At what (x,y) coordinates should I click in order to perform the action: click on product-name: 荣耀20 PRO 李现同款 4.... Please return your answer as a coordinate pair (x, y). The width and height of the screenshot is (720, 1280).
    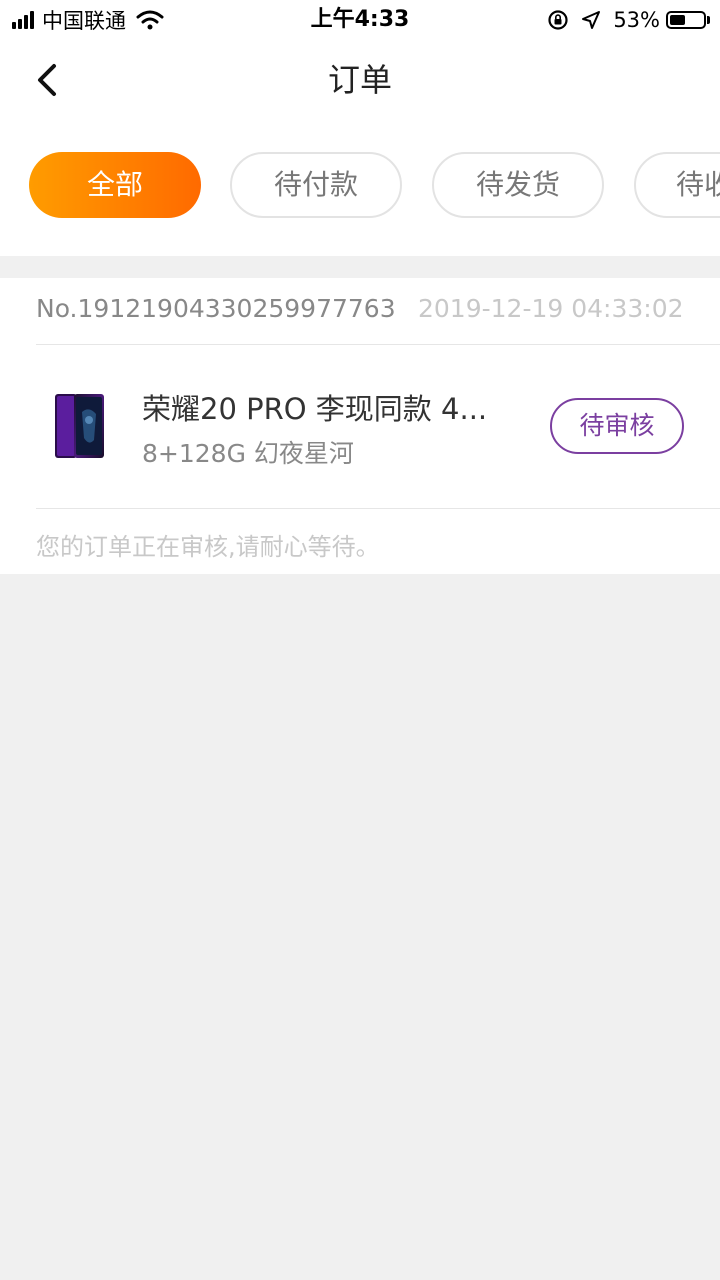
    Looking at the image, I should click on (332, 407).